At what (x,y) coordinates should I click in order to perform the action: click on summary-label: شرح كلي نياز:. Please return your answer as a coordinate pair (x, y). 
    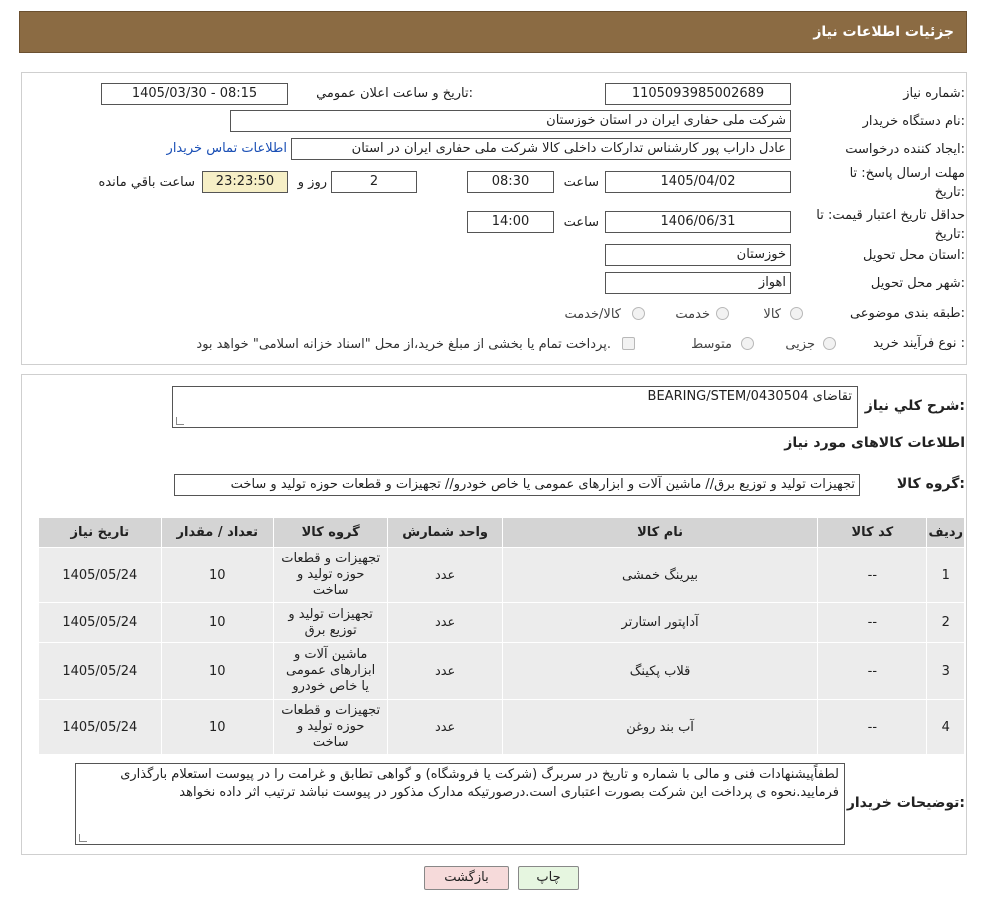
    Looking at the image, I should click on (914, 406).